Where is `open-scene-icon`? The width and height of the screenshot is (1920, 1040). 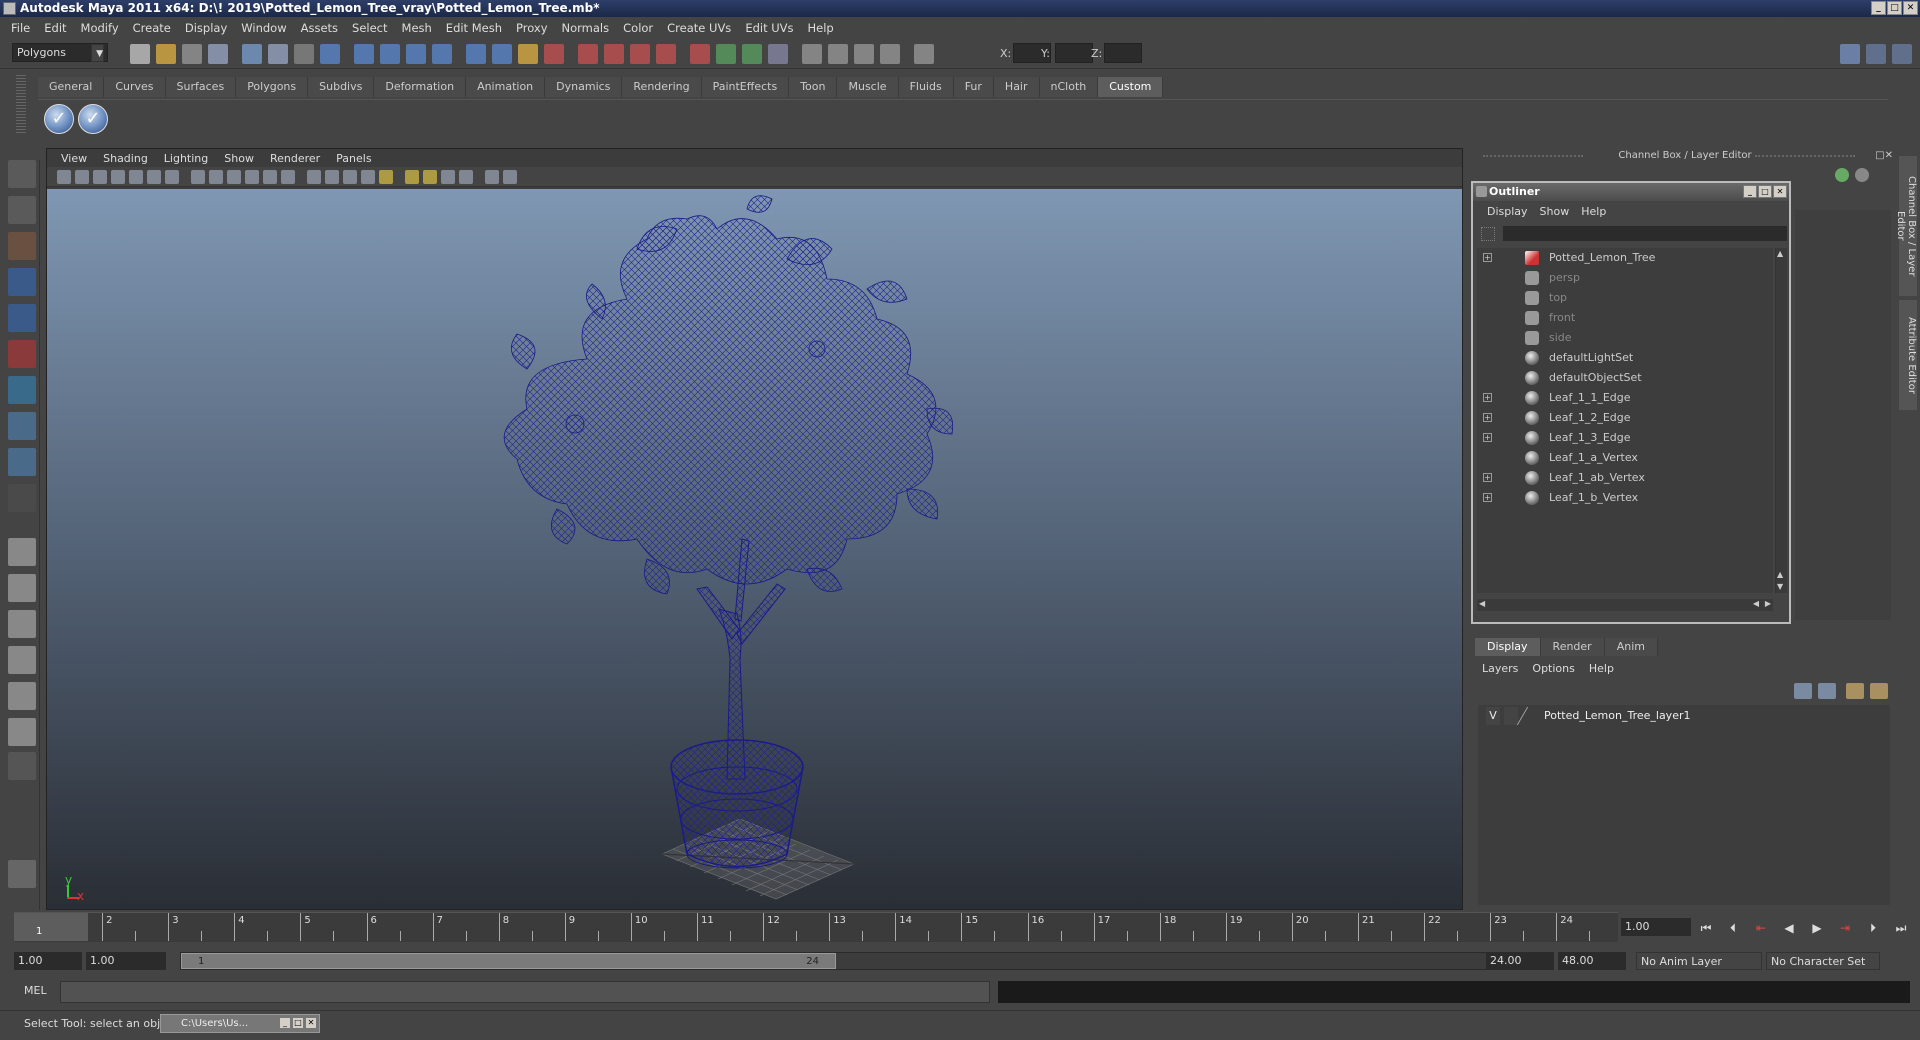 open-scene-icon is located at coordinates (166, 54).